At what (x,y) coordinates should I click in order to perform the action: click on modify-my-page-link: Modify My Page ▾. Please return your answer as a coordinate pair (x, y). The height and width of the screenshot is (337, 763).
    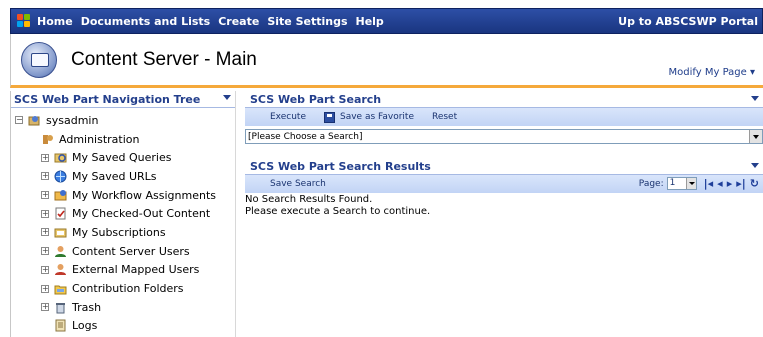
    Looking at the image, I should click on (712, 72).